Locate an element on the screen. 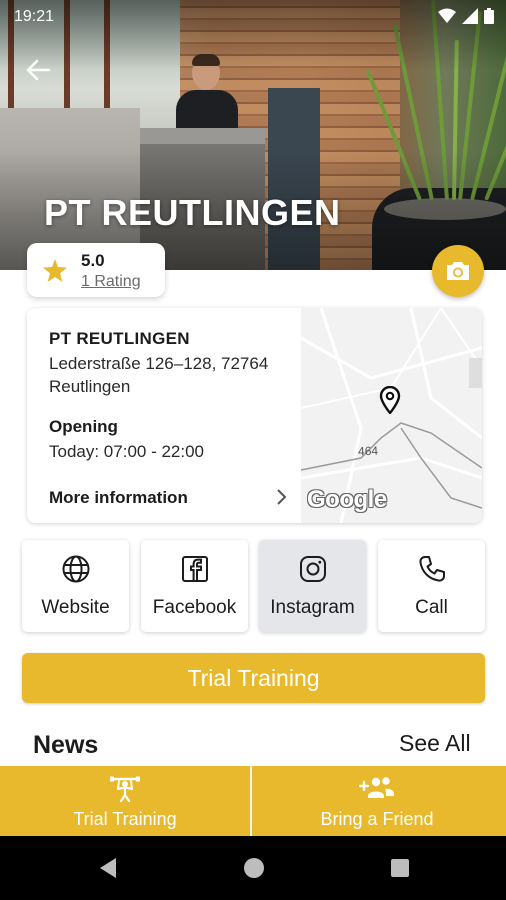 This screenshot has height=900, width=506. location-map: 464 Google is located at coordinates (391, 415).